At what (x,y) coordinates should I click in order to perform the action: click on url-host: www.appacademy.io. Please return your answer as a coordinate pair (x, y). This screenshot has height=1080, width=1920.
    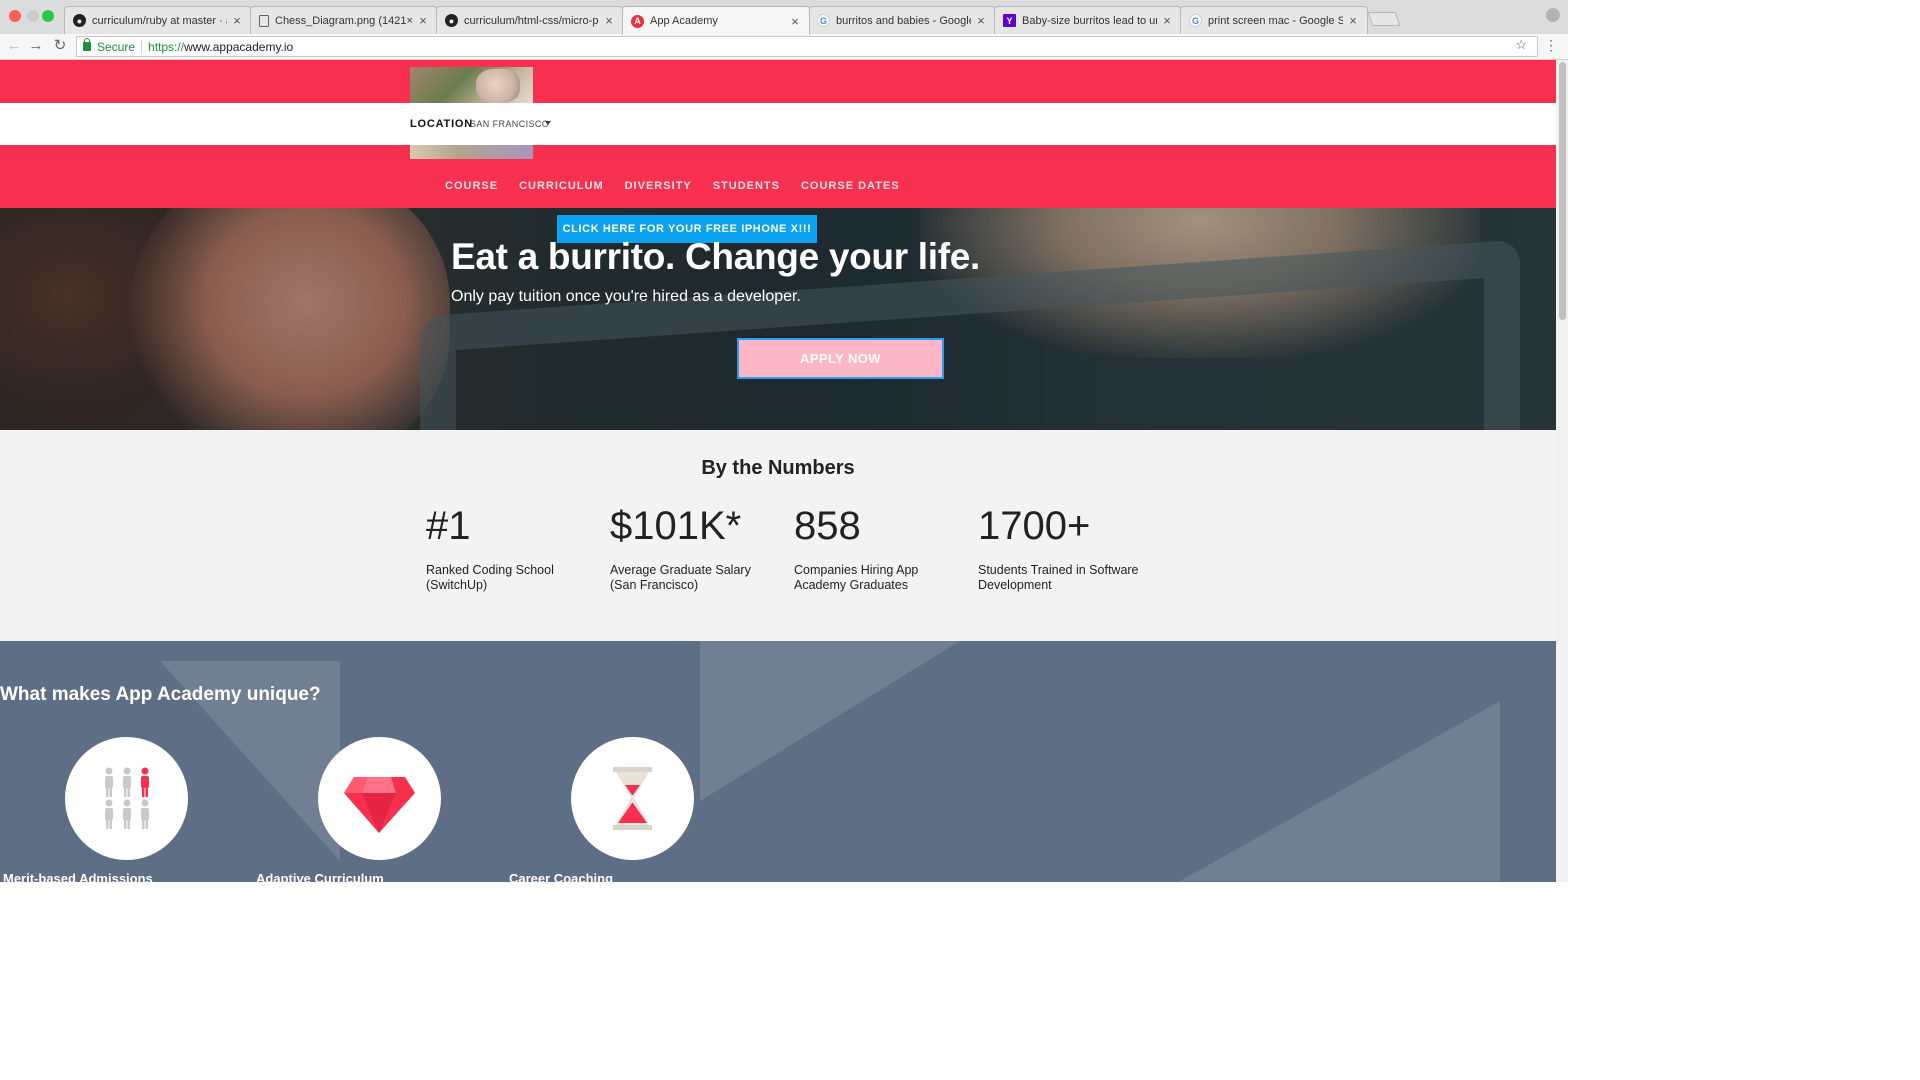
    Looking at the image, I should click on (239, 46).